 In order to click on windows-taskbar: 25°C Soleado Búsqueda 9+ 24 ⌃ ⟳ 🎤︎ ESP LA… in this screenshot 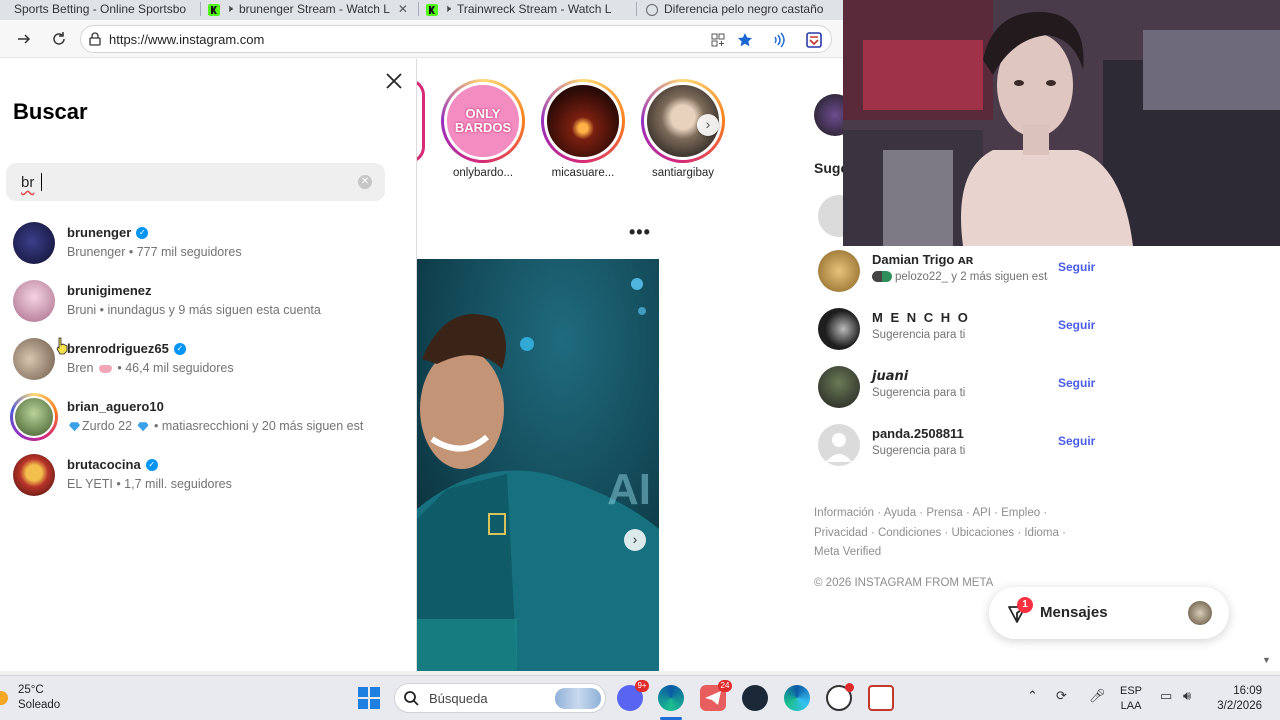, I will do `click(640, 697)`.